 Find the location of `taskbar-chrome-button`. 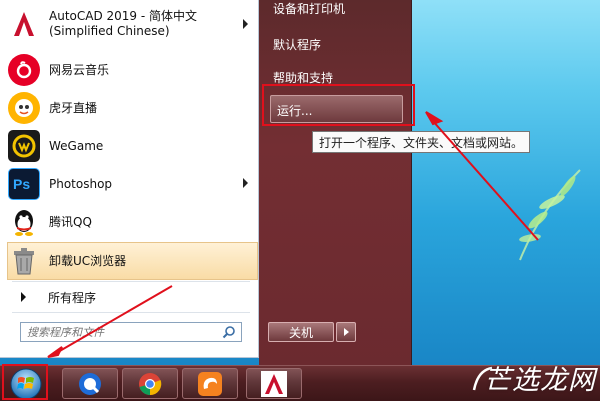

taskbar-chrome-button is located at coordinates (150, 383).